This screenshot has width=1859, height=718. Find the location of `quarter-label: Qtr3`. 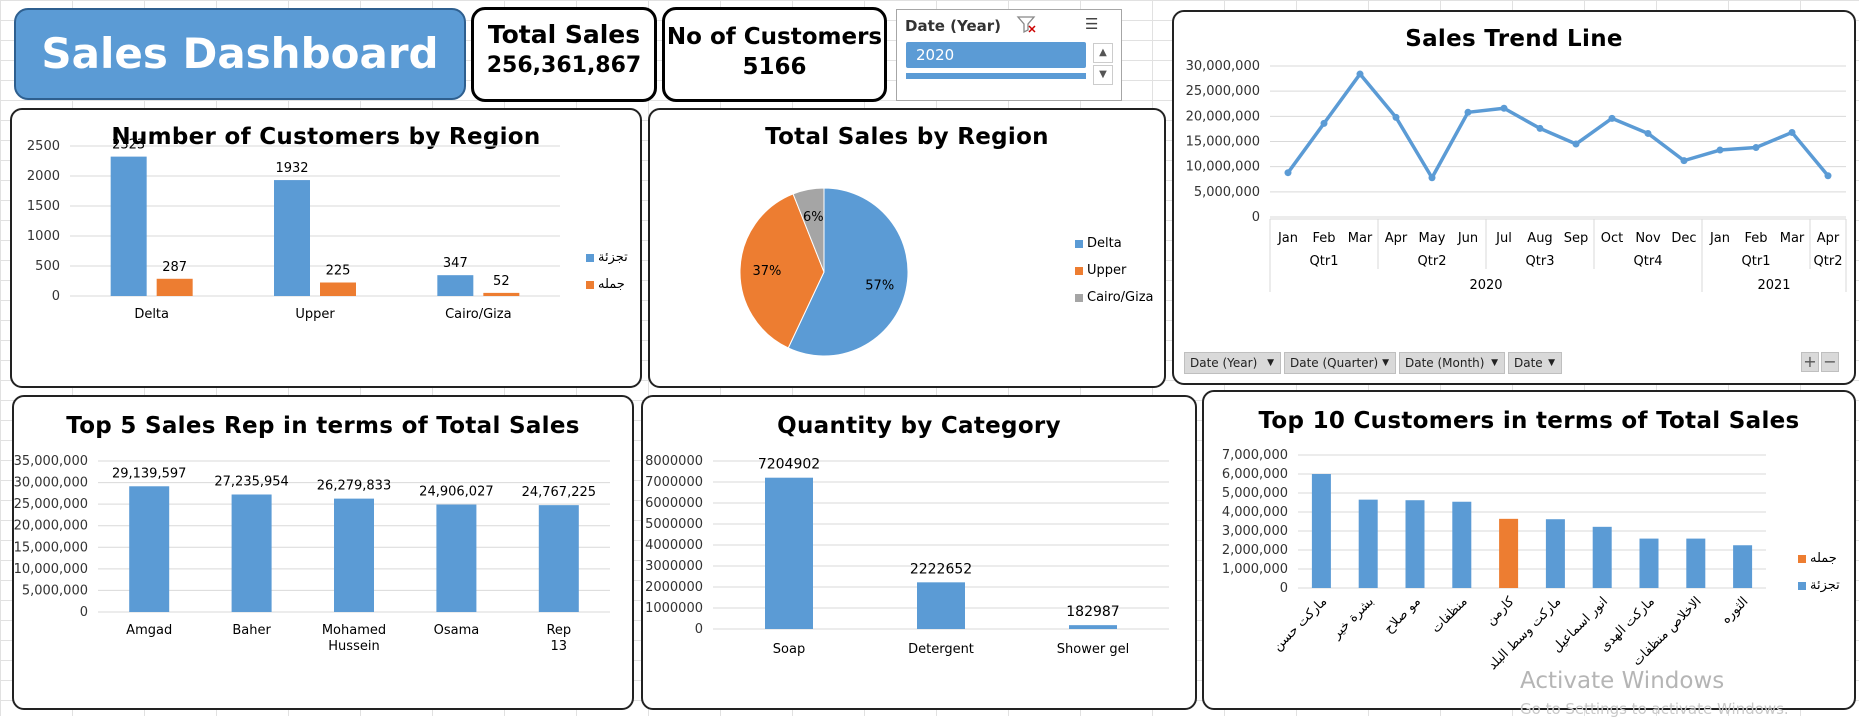

quarter-label: Qtr3 is located at coordinates (1540, 261).